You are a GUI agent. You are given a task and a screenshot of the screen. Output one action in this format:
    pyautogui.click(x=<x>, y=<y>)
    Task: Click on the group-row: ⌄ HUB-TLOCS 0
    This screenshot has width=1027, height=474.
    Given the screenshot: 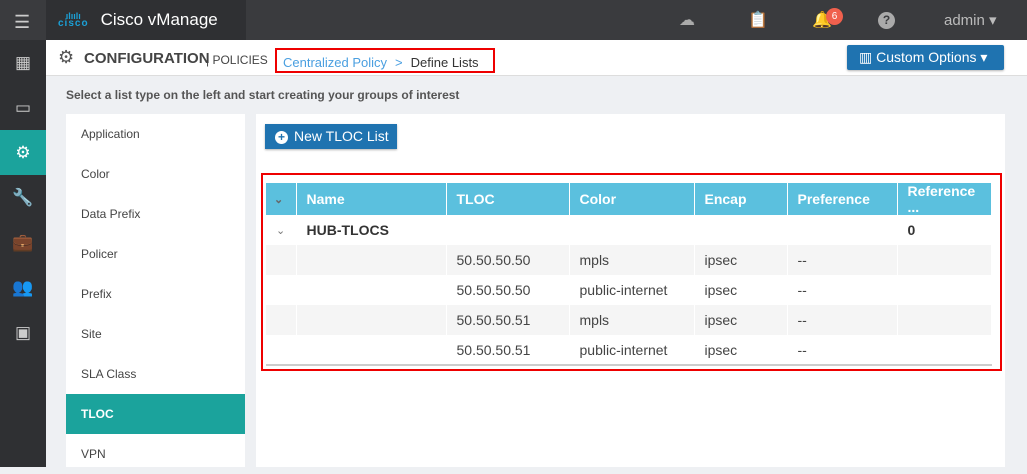 What is the action you would take?
    pyautogui.click(x=629, y=230)
    